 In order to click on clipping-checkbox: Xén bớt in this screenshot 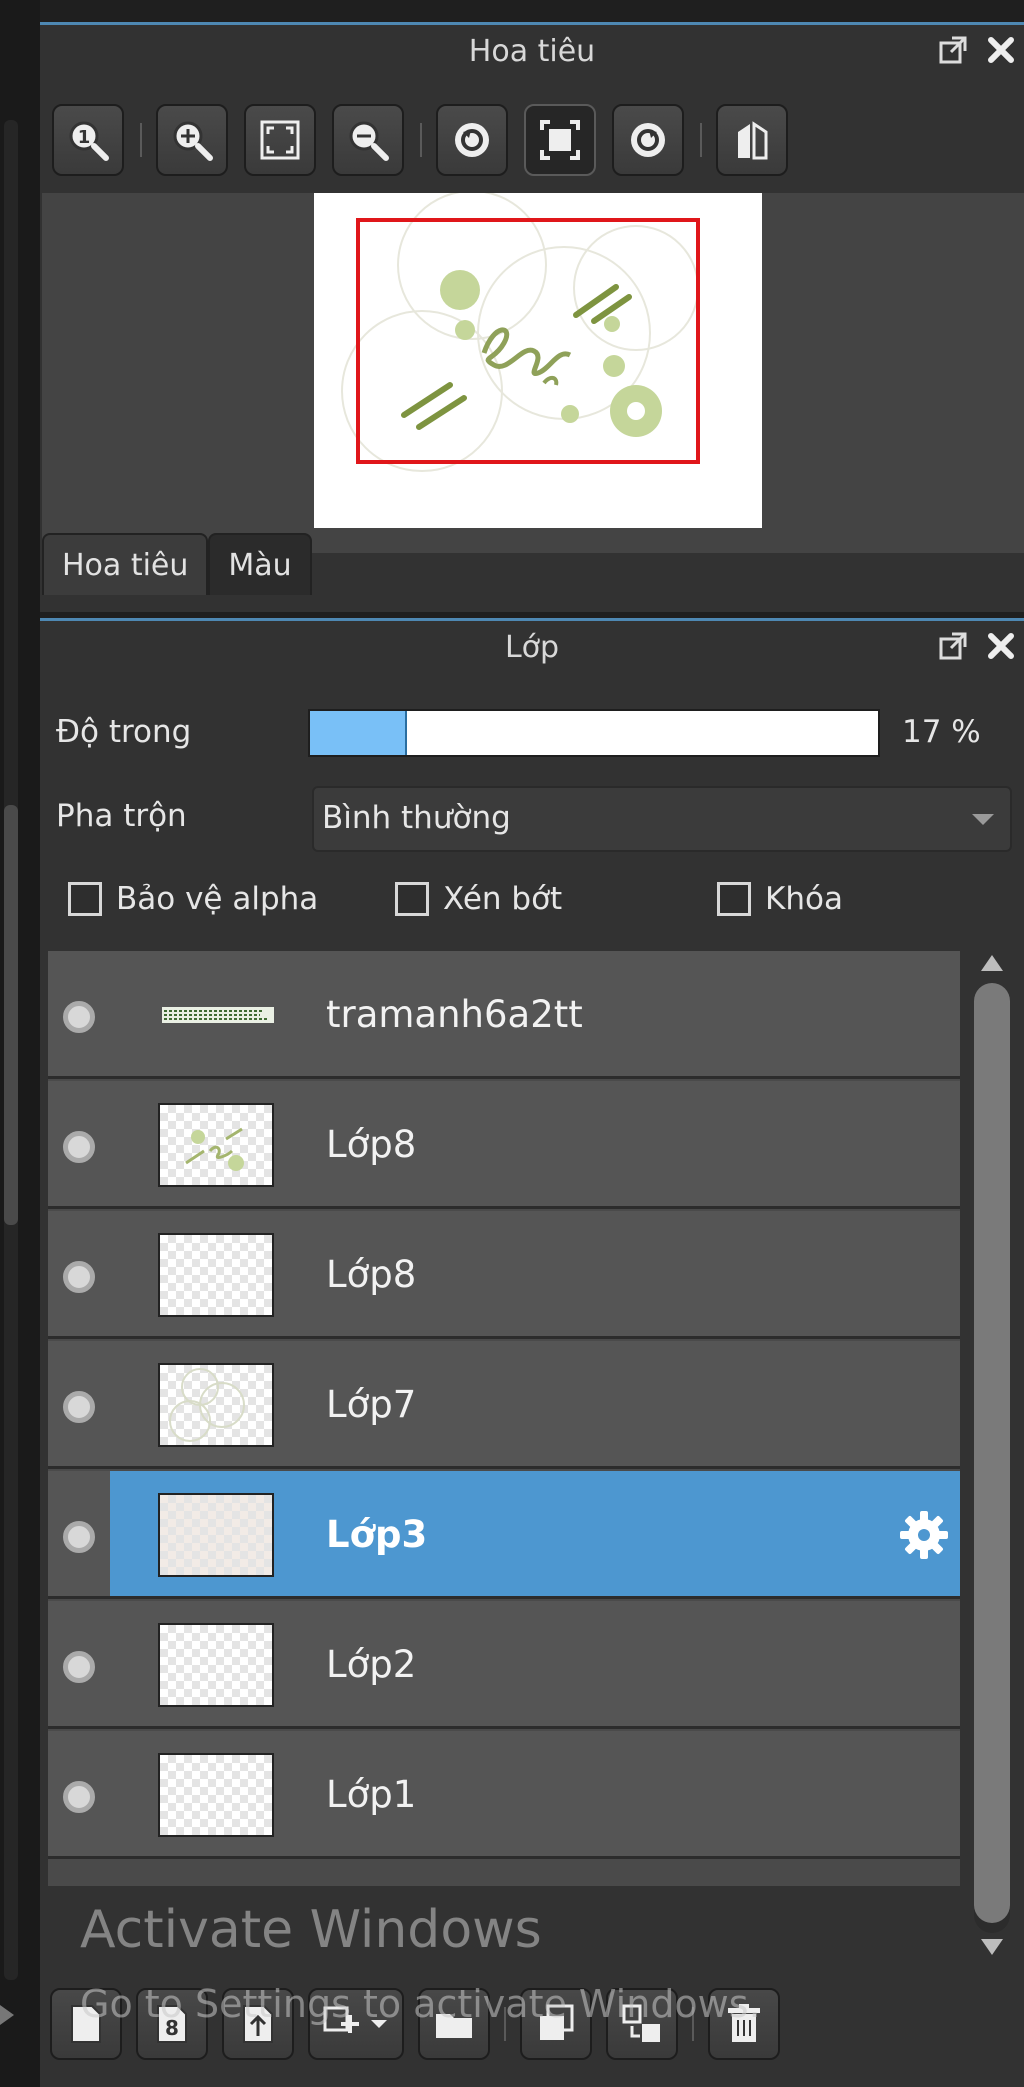, I will do `click(478, 899)`.